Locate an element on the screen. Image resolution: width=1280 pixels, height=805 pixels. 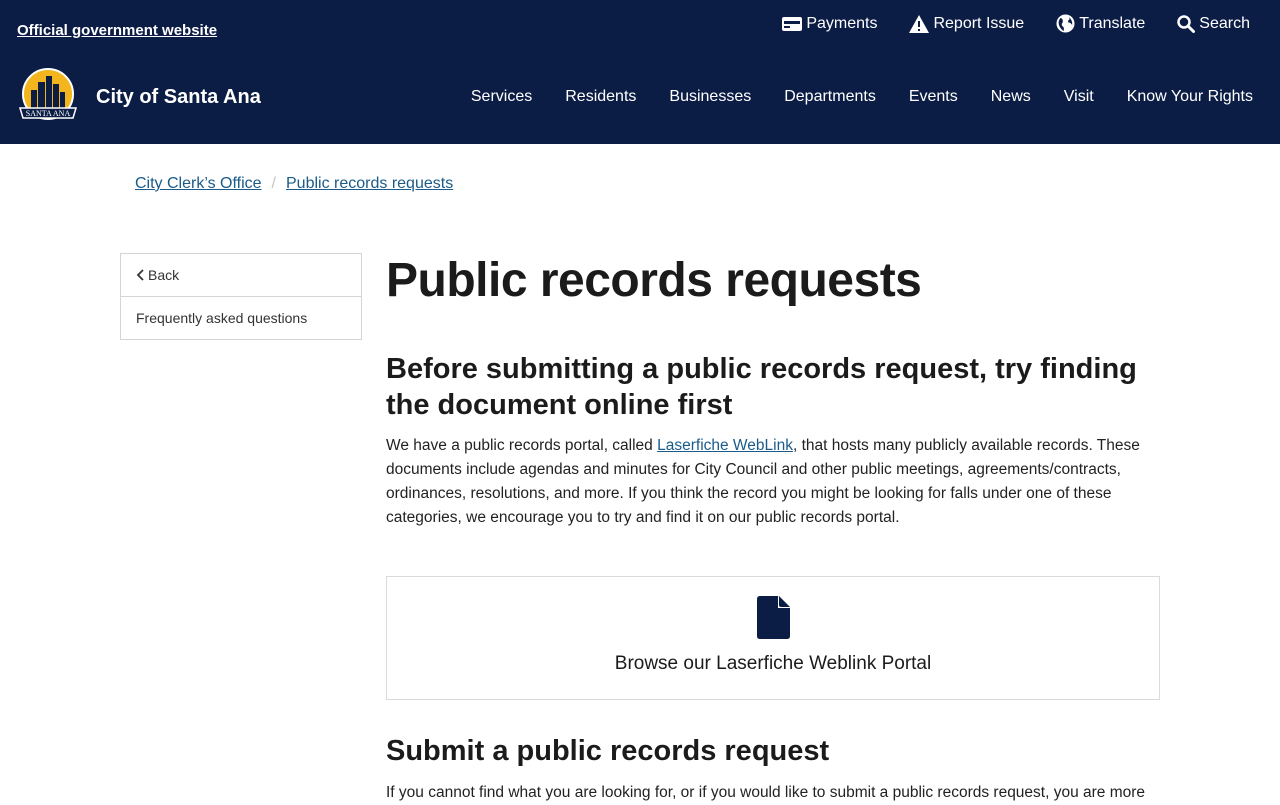
translate-link: Translate is located at coordinates (1100, 23).